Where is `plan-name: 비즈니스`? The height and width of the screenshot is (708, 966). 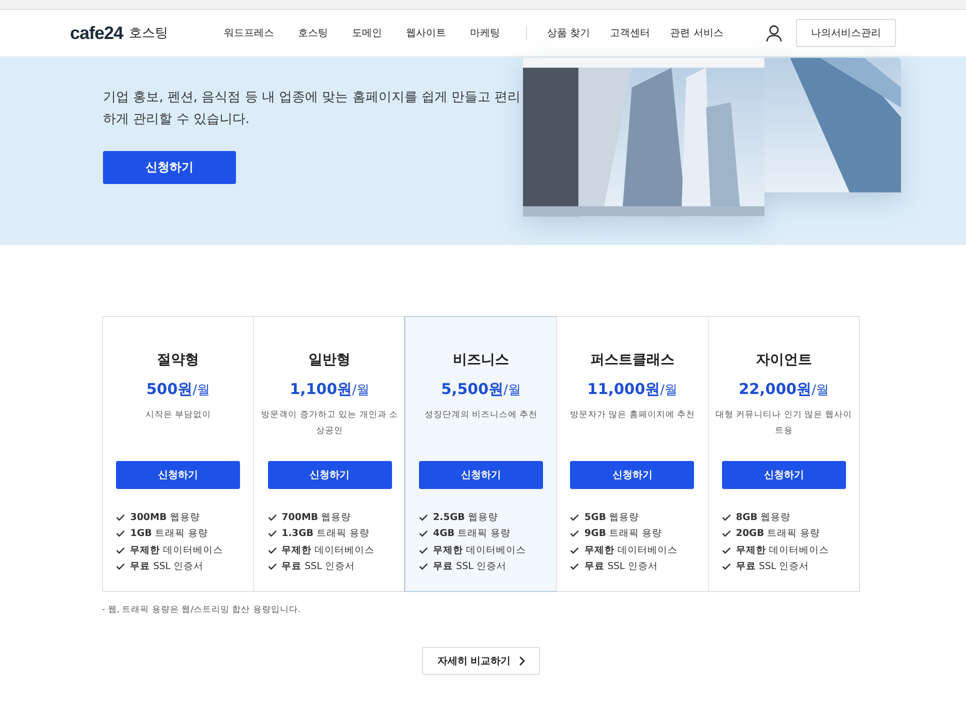 plan-name: 비즈니스 is located at coordinates (481, 360).